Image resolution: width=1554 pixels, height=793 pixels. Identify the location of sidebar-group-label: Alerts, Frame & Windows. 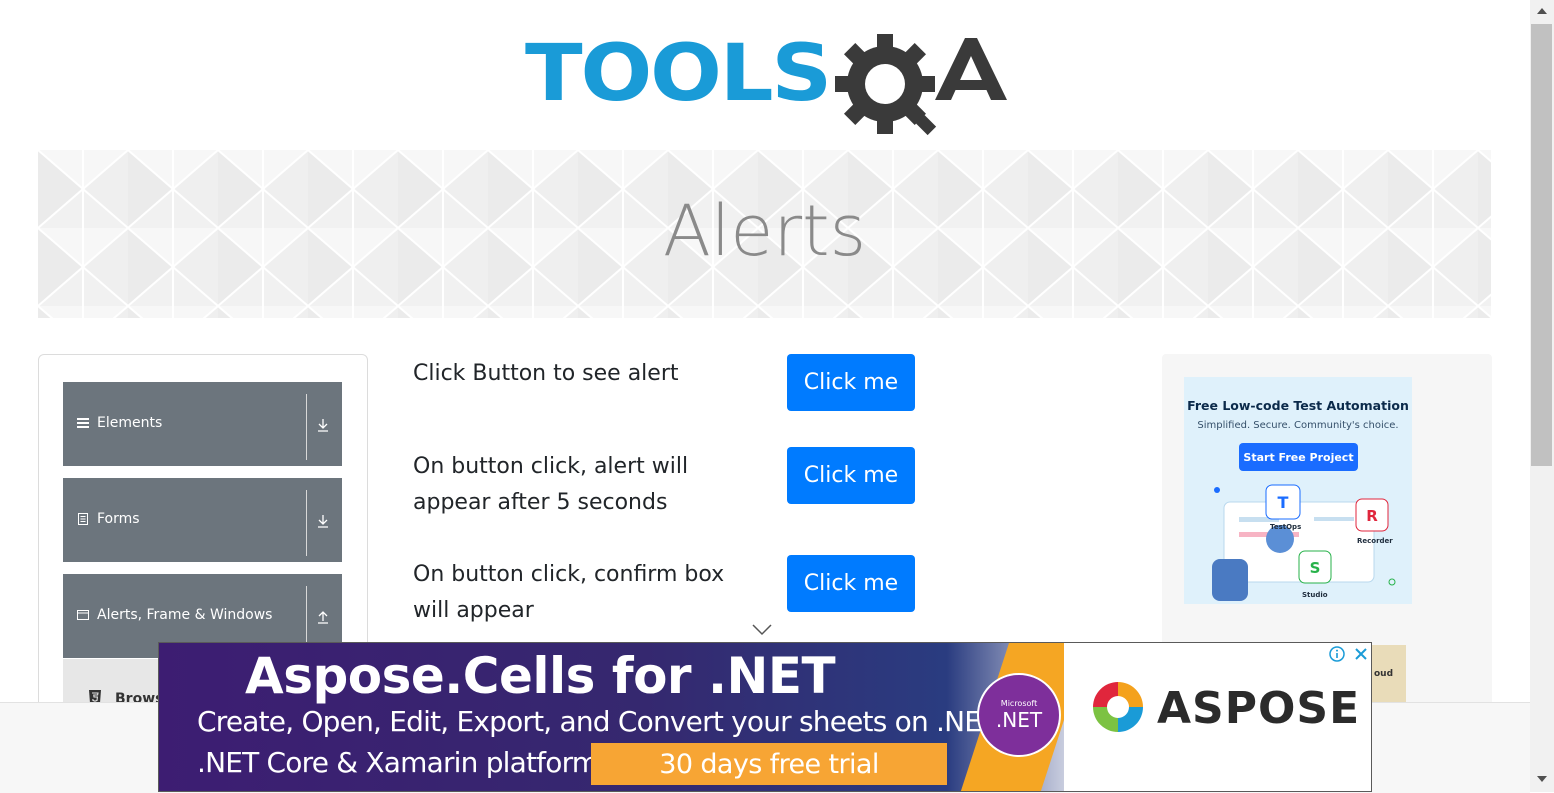
(185, 615).